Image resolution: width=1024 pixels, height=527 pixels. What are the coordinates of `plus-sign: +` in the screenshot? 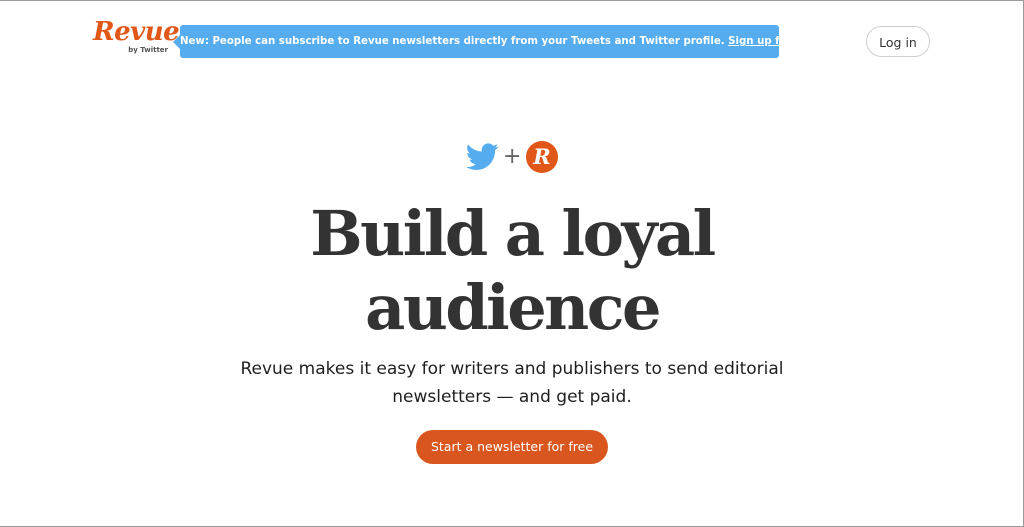 It's located at (512, 156).